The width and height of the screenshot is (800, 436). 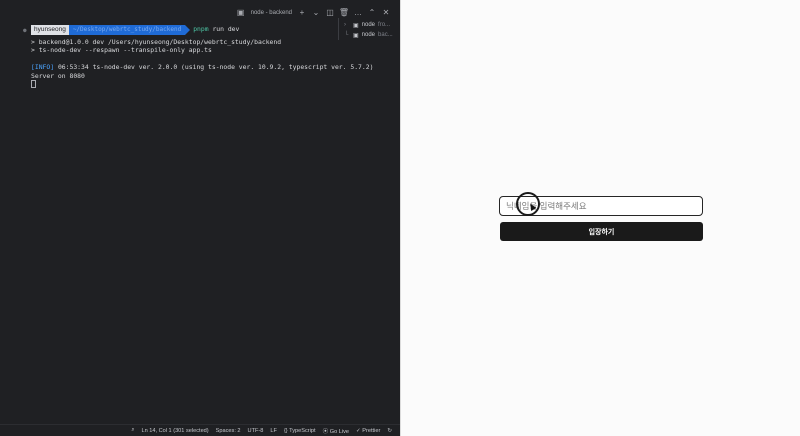 What do you see at coordinates (181, 83) in the screenshot?
I see `cursor-line` at bounding box center [181, 83].